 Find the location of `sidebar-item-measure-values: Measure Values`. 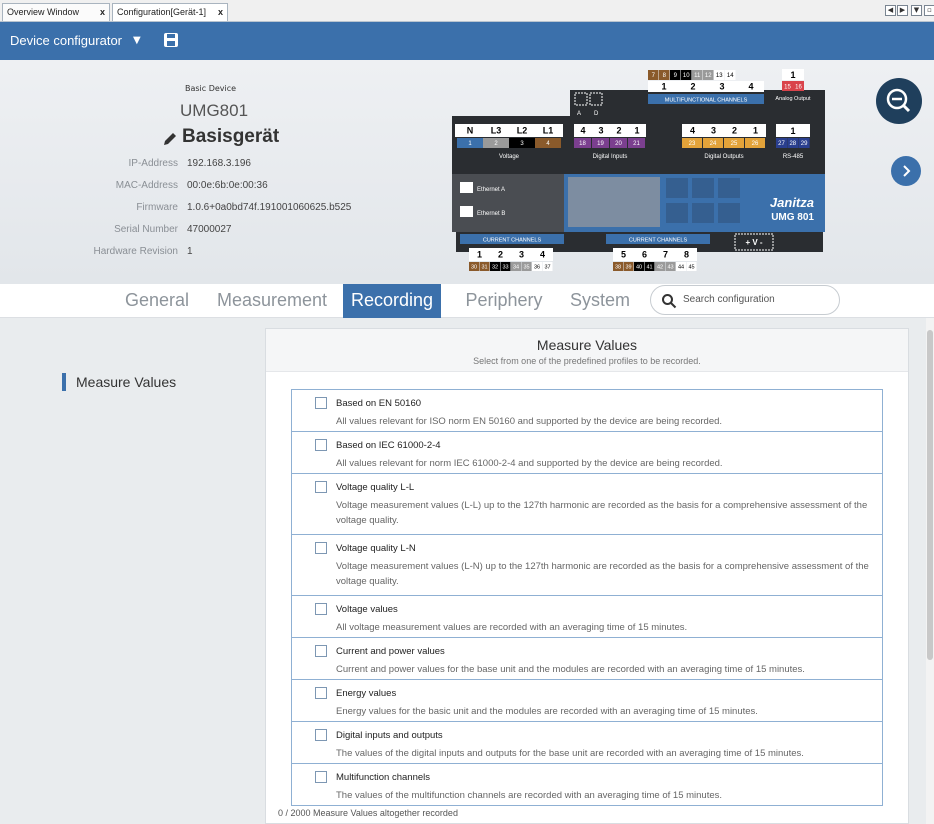

sidebar-item-measure-values: Measure Values is located at coordinates (119, 382).